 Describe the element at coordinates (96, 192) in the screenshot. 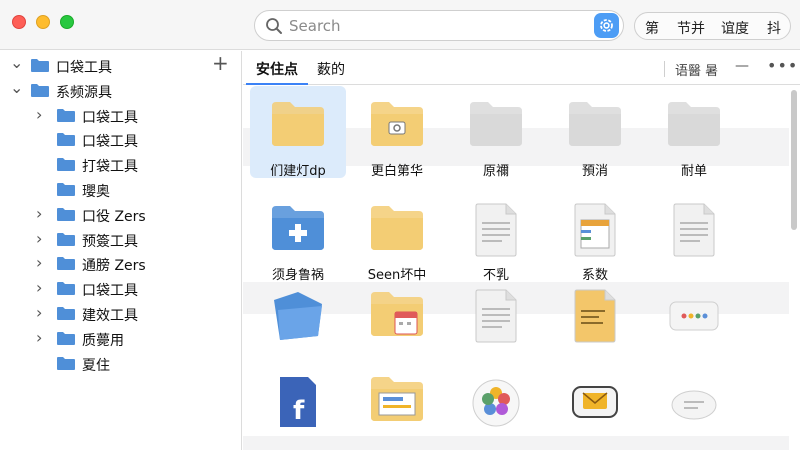

I see `sidebar-item-label: 瓔奥` at that location.